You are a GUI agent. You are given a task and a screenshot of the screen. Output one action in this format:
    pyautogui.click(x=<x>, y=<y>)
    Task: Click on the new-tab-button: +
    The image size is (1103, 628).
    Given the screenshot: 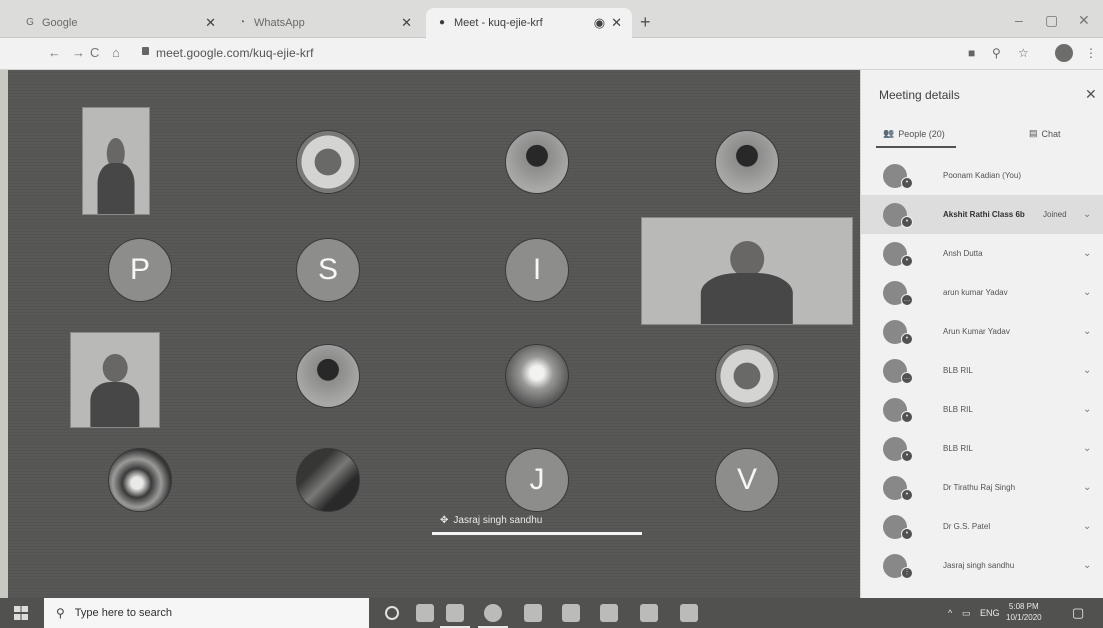 What is the action you would take?
    pyautogui.click(x=645, y=22)
    